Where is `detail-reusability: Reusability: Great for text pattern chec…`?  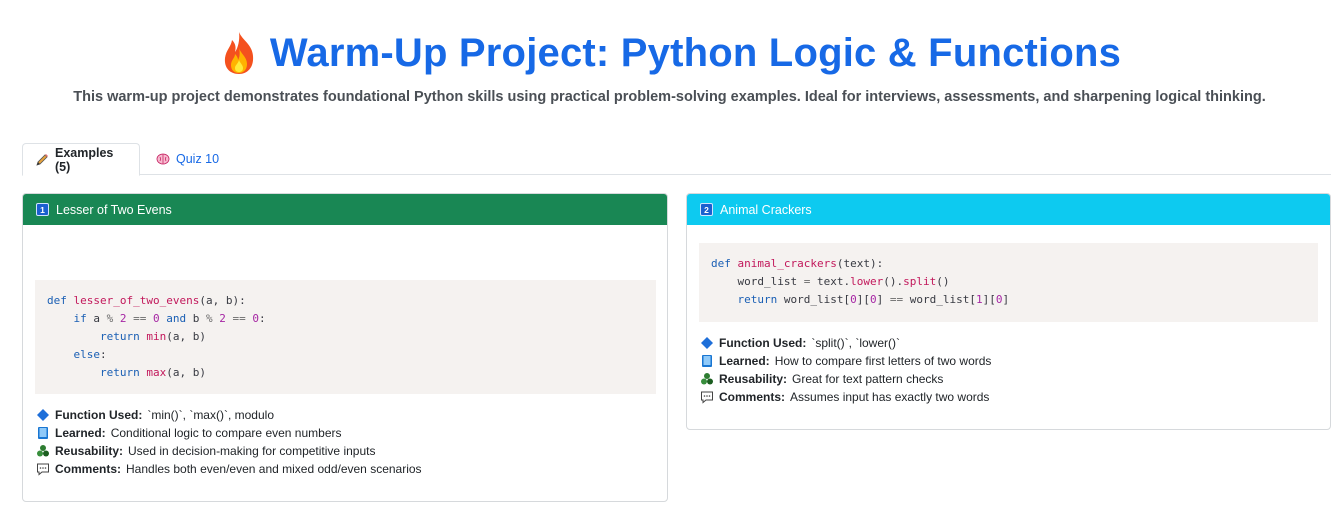
detail-reusability: Reusability: Great for text pattern chec… is located at coordinates (845, 379).